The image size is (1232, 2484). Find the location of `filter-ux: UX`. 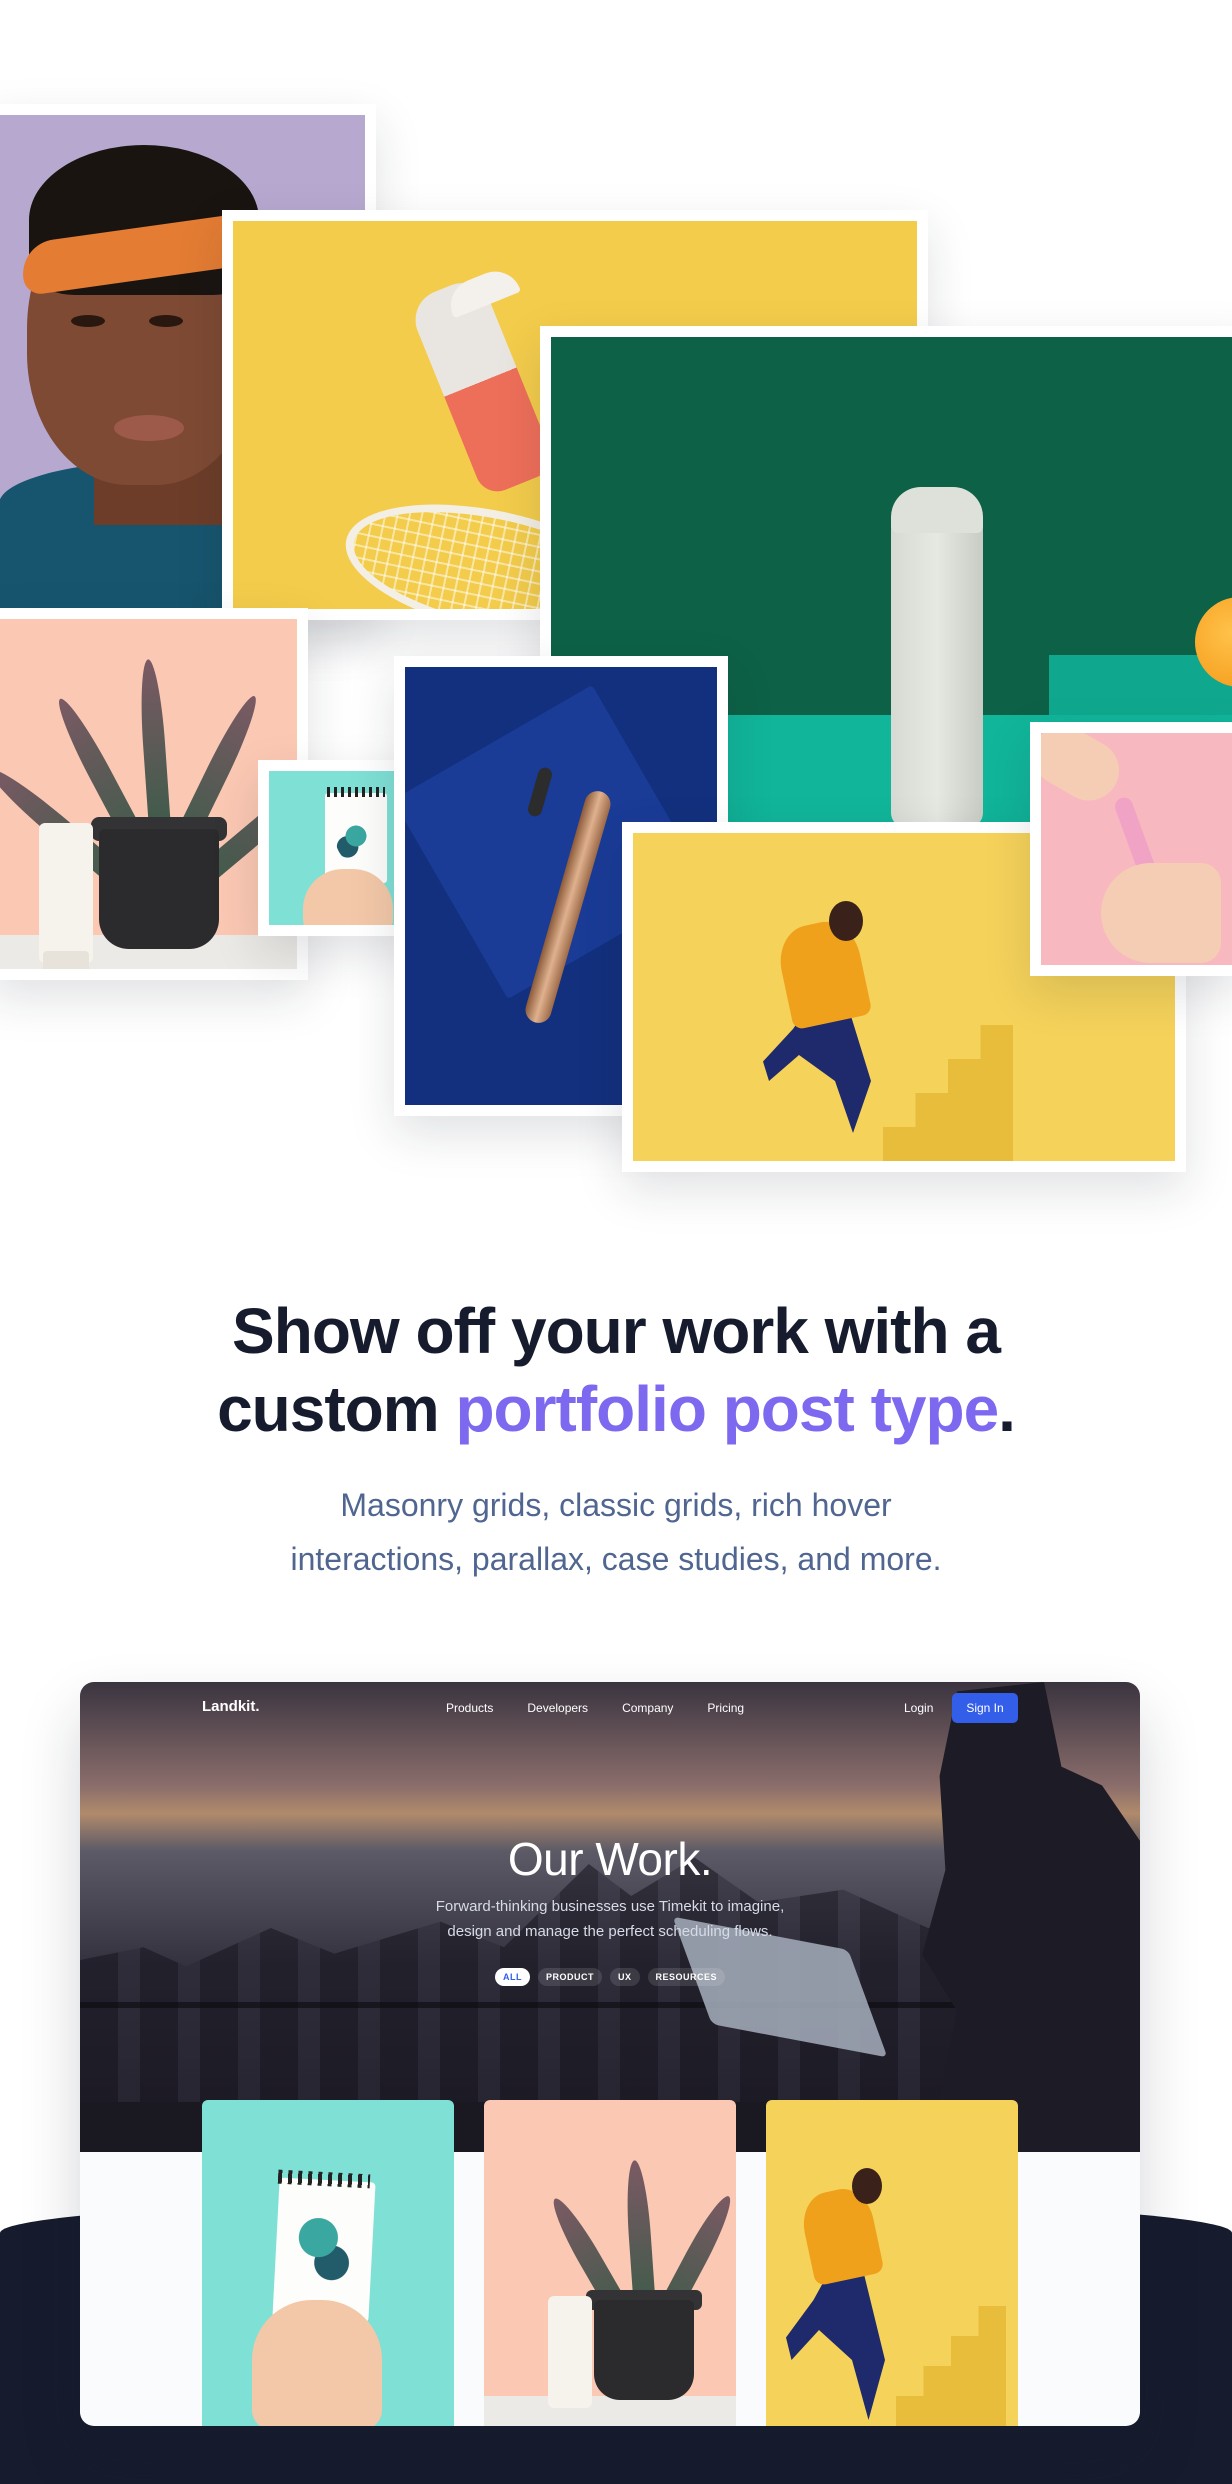

filter-ux: UX is located at coordinates (624, 1977).